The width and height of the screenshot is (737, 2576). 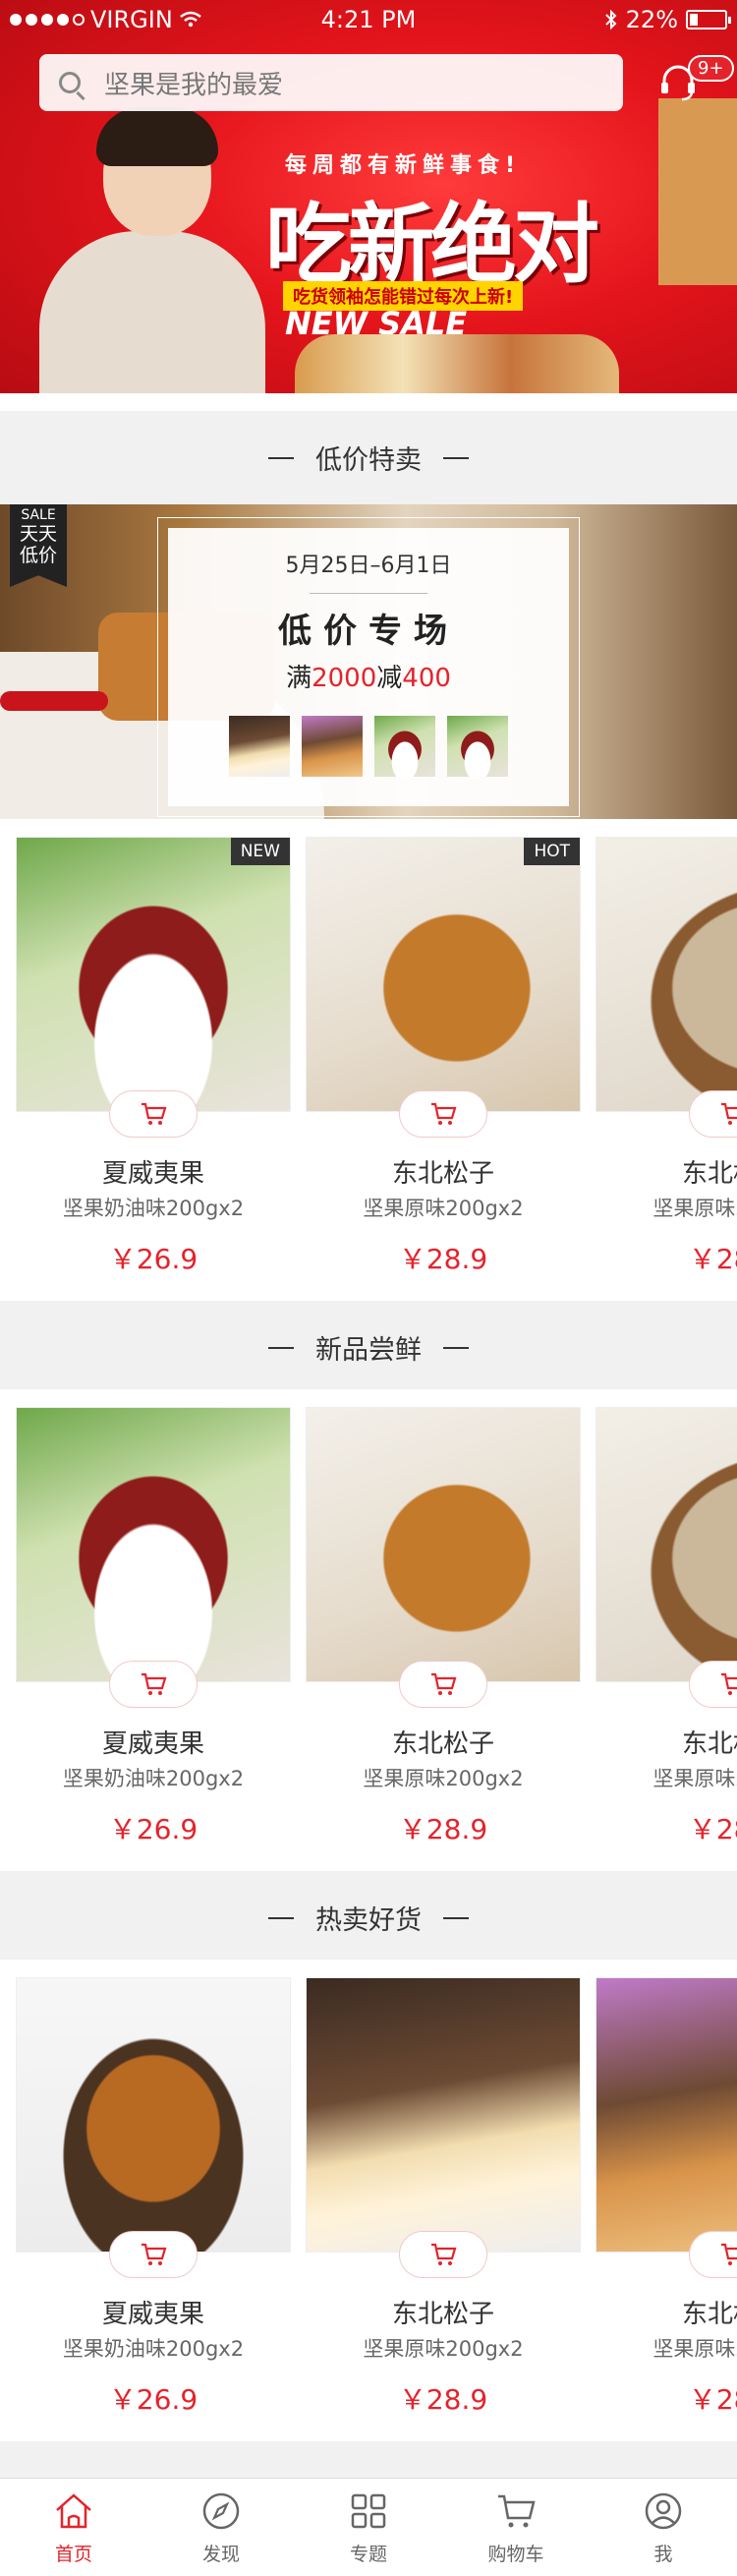 I want to click on promo-date: 5月25日–6月1日, so click(x=368, y=566).